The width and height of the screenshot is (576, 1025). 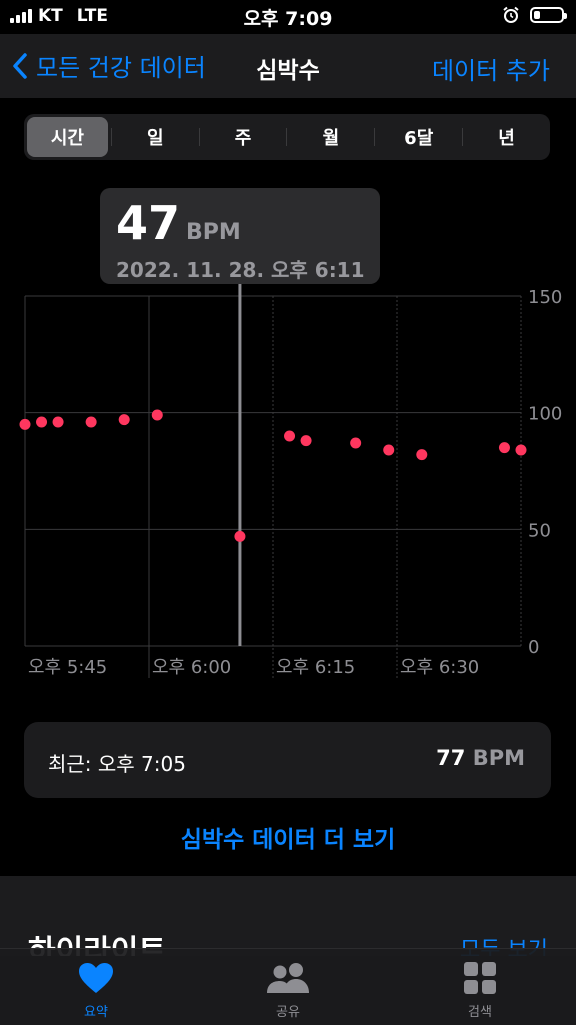 I want to click on tab-summary-label: 요약, so click(x=96, y=1012).